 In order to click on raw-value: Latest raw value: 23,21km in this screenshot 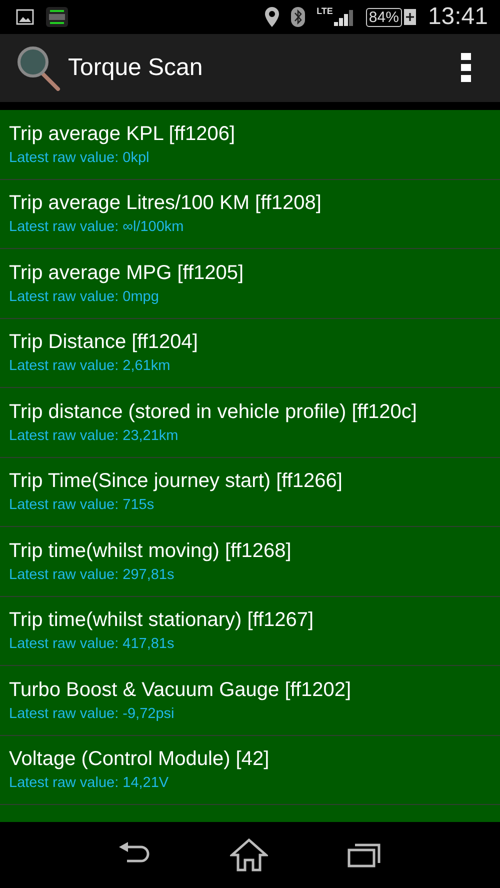, I will do `click(94, 436)`.